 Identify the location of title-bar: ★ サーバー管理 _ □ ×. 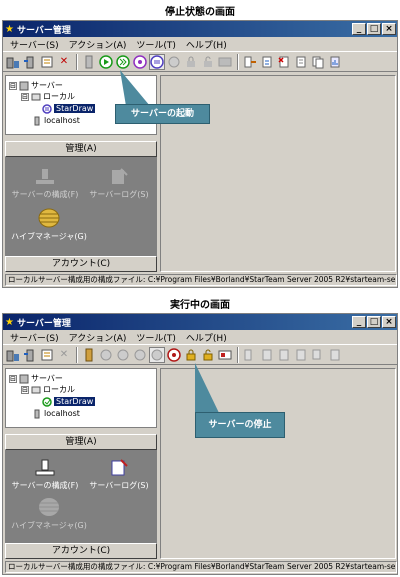
(200, 29).